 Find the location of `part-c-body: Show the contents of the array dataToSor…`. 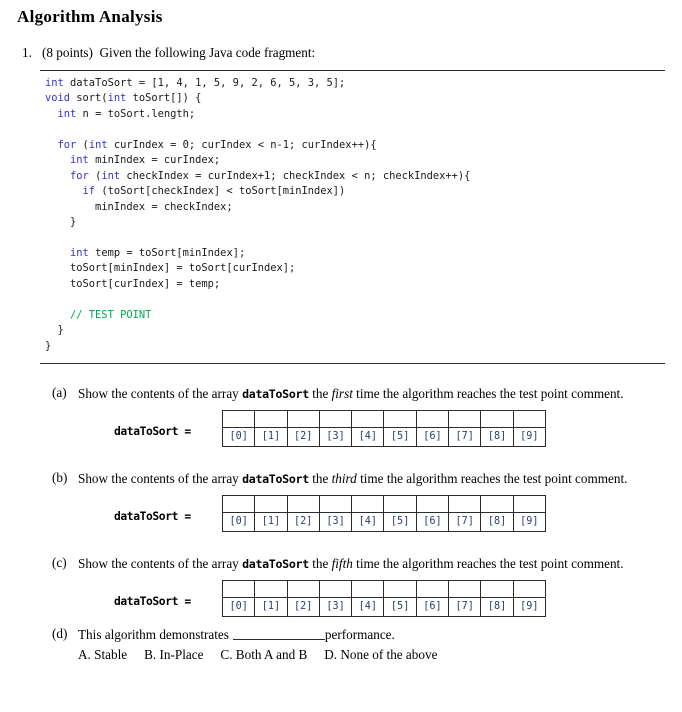

part-c-body: Show the contents of the array dataToSor… is located at coordinates (377, 586).